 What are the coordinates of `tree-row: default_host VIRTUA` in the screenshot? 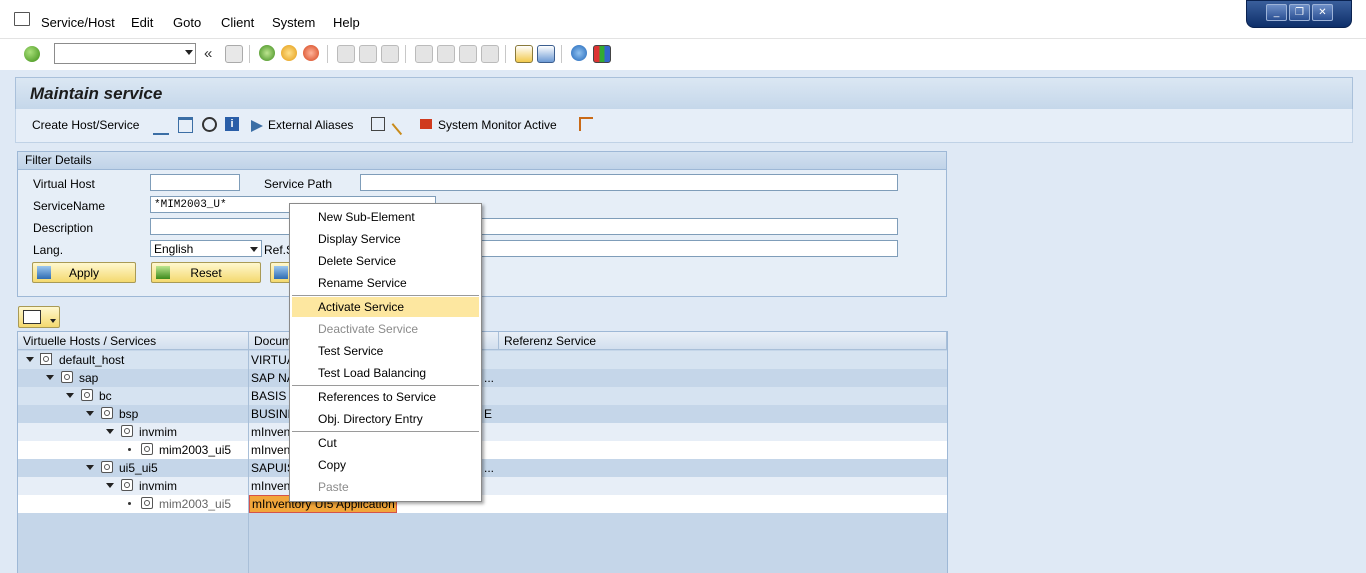 It's located at (482, 360).